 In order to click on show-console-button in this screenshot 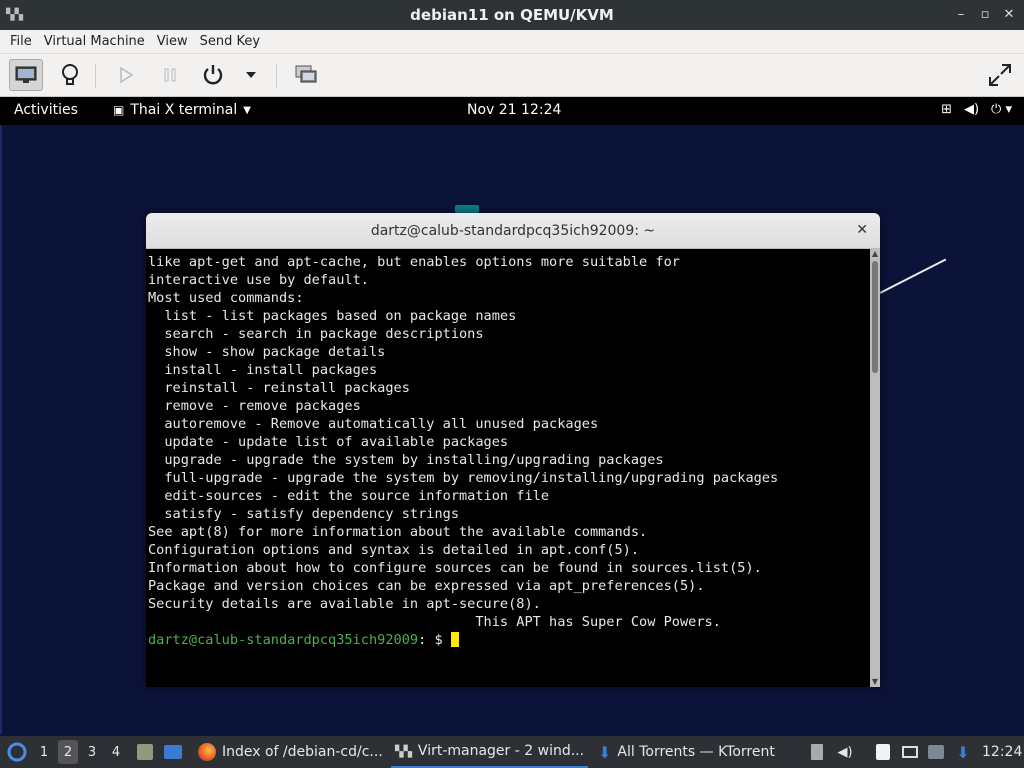, I will do `click(26, 75)`.